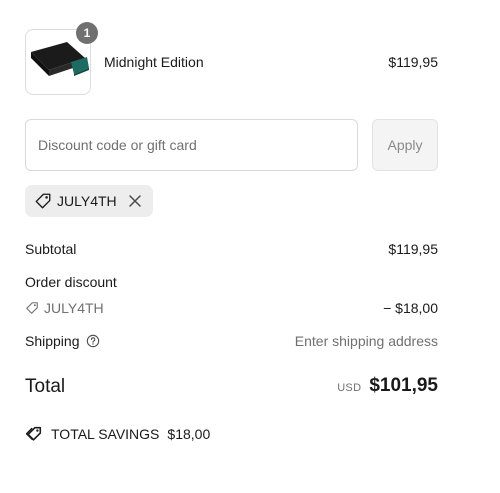 This screenshot has width=500, height=493. What do you see at coordinates (189, 434) in the screenshot?
I see `savings-value: $18,00` at bounding box center [189, 434].